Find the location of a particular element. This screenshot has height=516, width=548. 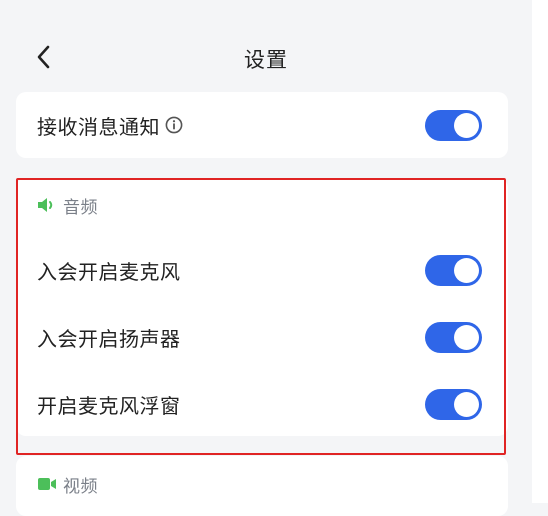

mic-floating-window-toggle is located at coordinates (453, 404).